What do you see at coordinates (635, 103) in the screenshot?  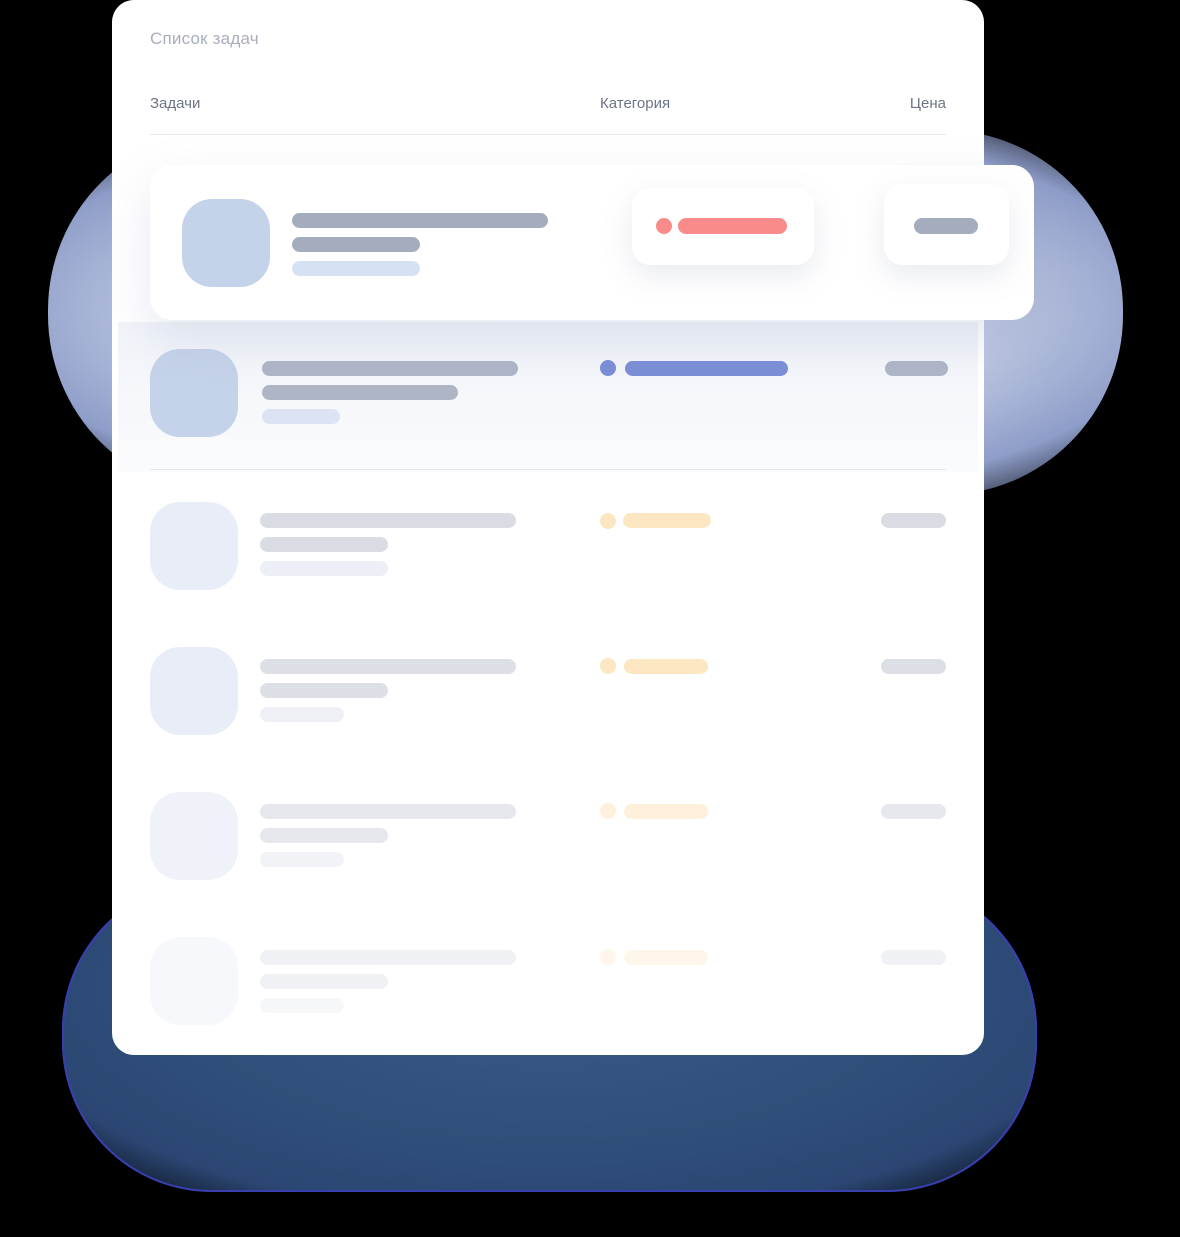 I see `column-header-category: Категория` at bounding box center [635, 103].